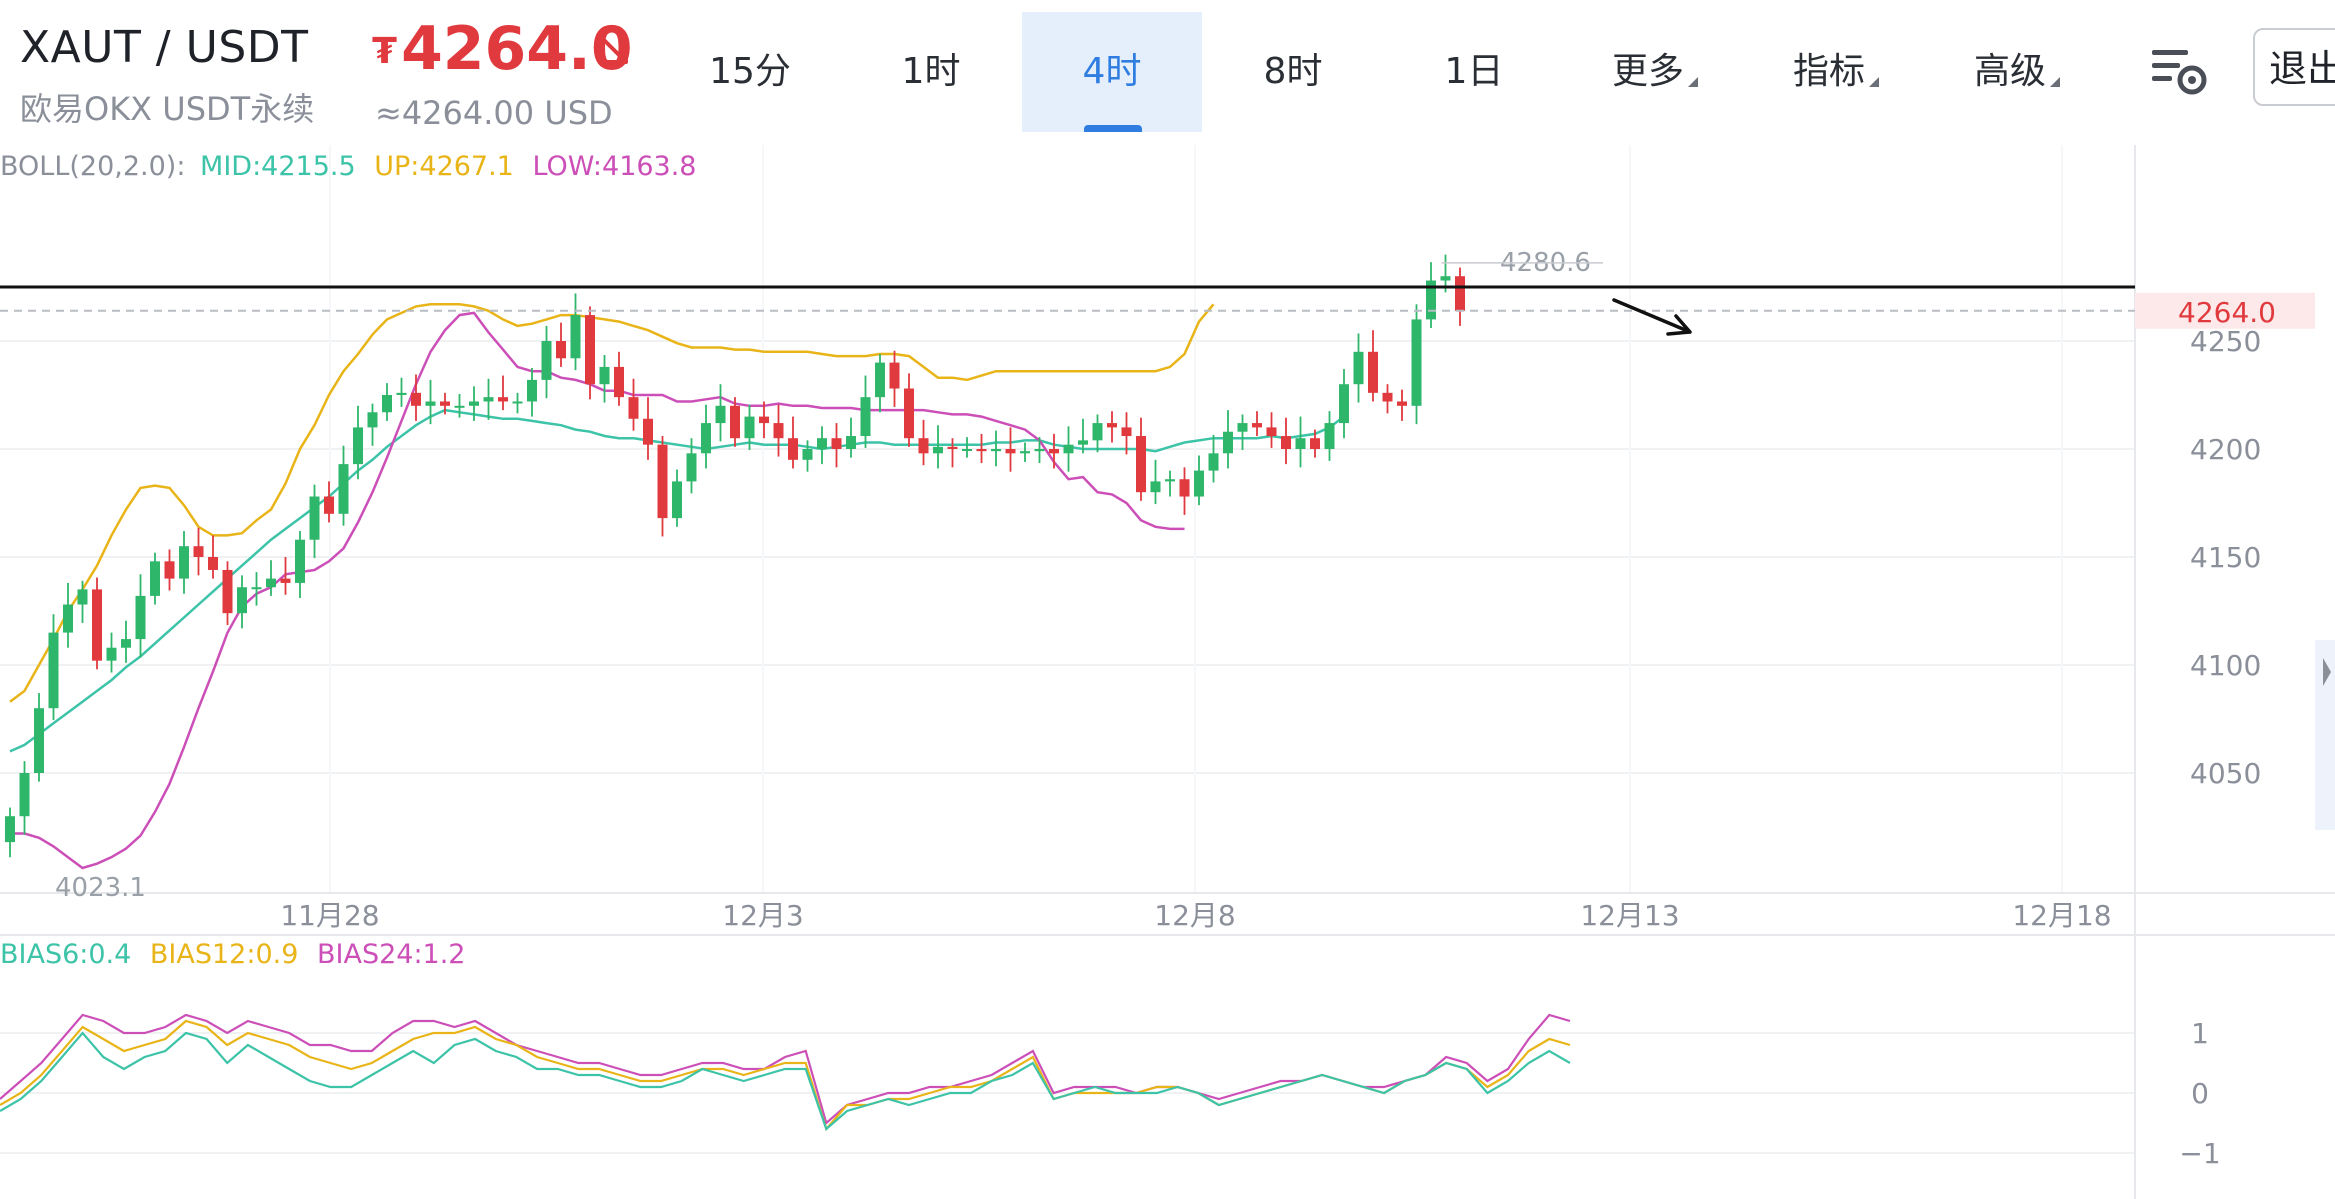 This screenshot has width=2335, height=1199. What do you see at coordinates (2200, 1033) in the screenshot?
I see `bias-tick-label: 1` at bounding box center [2200, 1033].